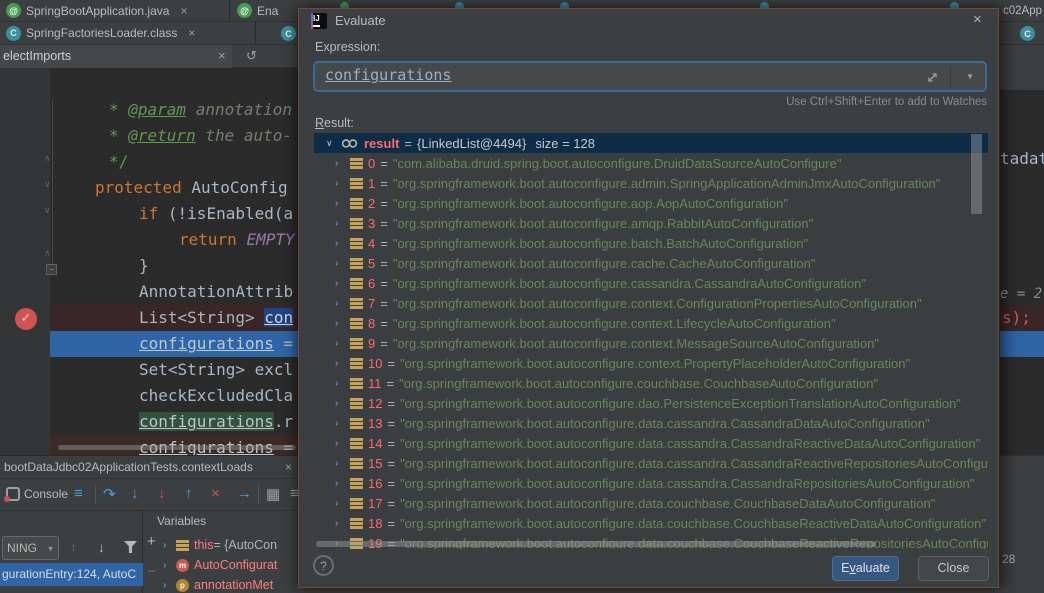 The width and height of the screenshot is (1044, 593). What do you see at coordinates (174, 292) in the screenshot?
I see `code-line: AnnotationAttrib` at bounding box center [174, 292].